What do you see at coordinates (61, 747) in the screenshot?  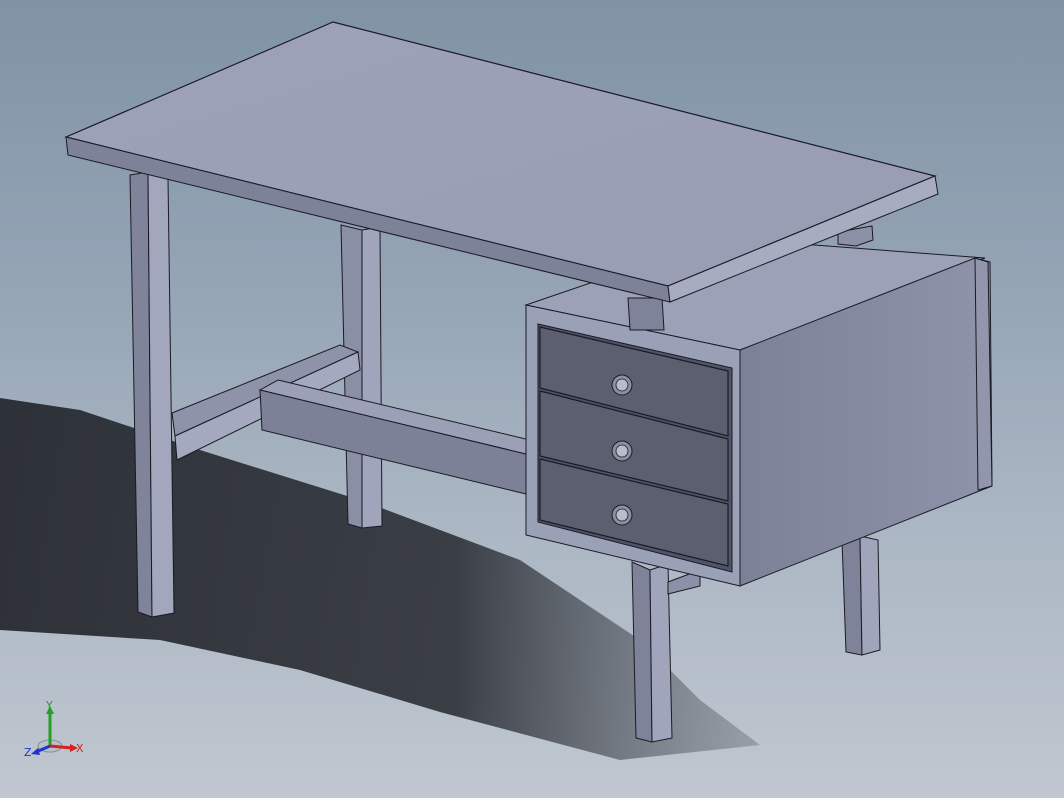 I see `triad-x-axis` at bounding box center [61, 747].